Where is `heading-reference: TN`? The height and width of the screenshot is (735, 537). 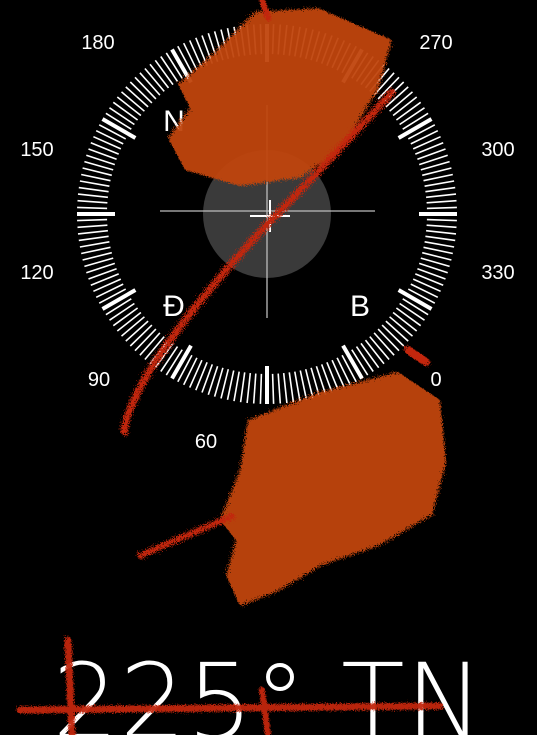 heading-reference: TN is located at coordinates (413, 688).